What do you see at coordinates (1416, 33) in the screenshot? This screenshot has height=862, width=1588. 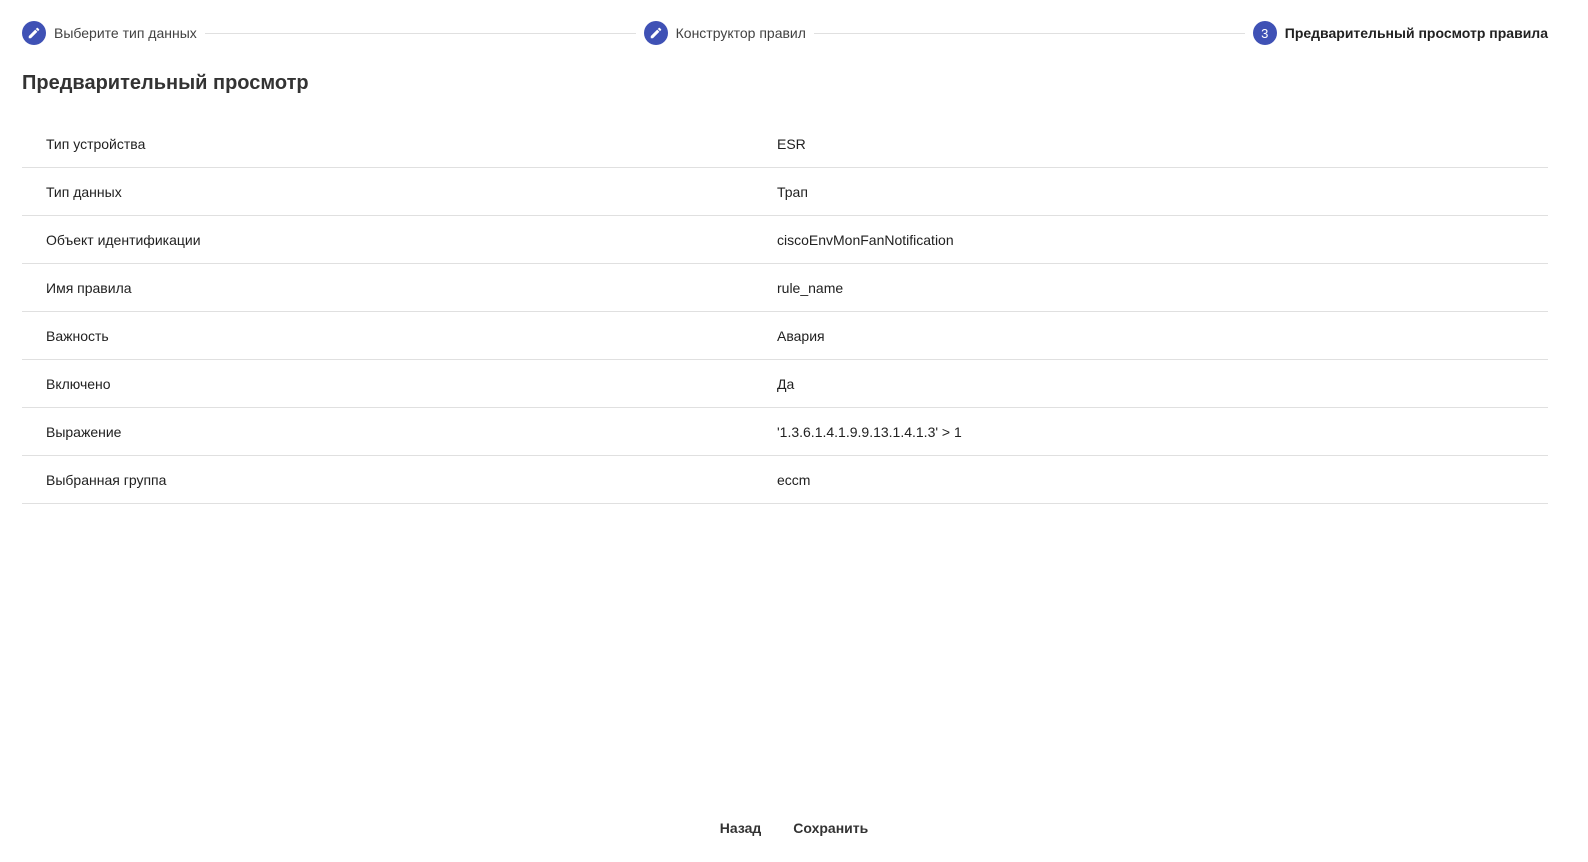 I see `step-label: Предварительный просмотр правила` at bounding box center [1416, 33].